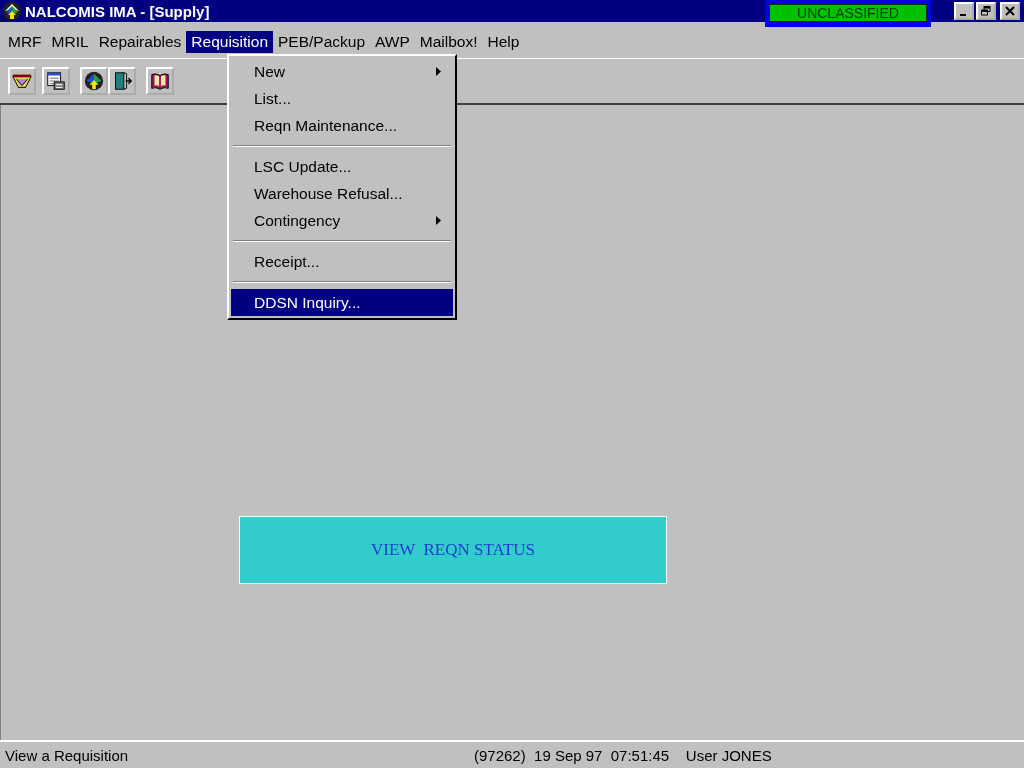 This screenshot has height=768, width=1024. I want to click on menu-option: Contingency, so click(342, 220).